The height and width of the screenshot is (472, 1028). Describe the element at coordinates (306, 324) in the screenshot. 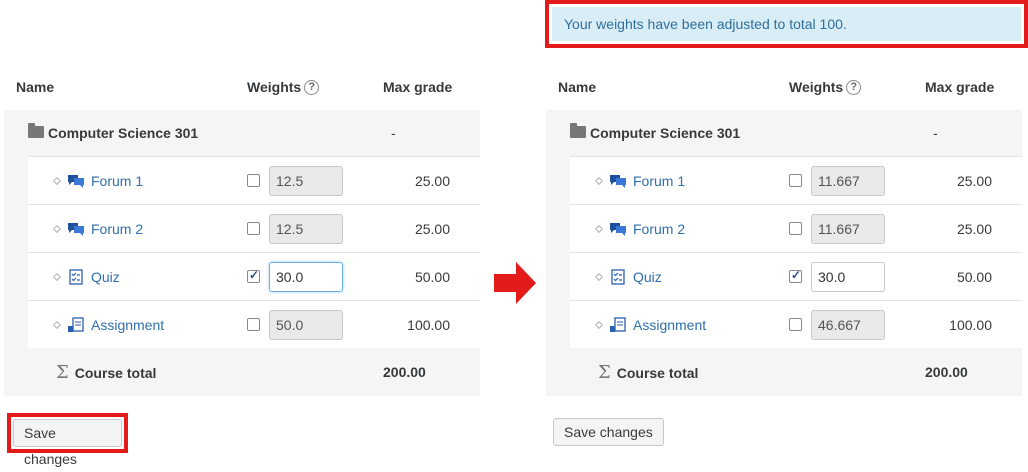

I see `weight-input: 50.0` at that location.